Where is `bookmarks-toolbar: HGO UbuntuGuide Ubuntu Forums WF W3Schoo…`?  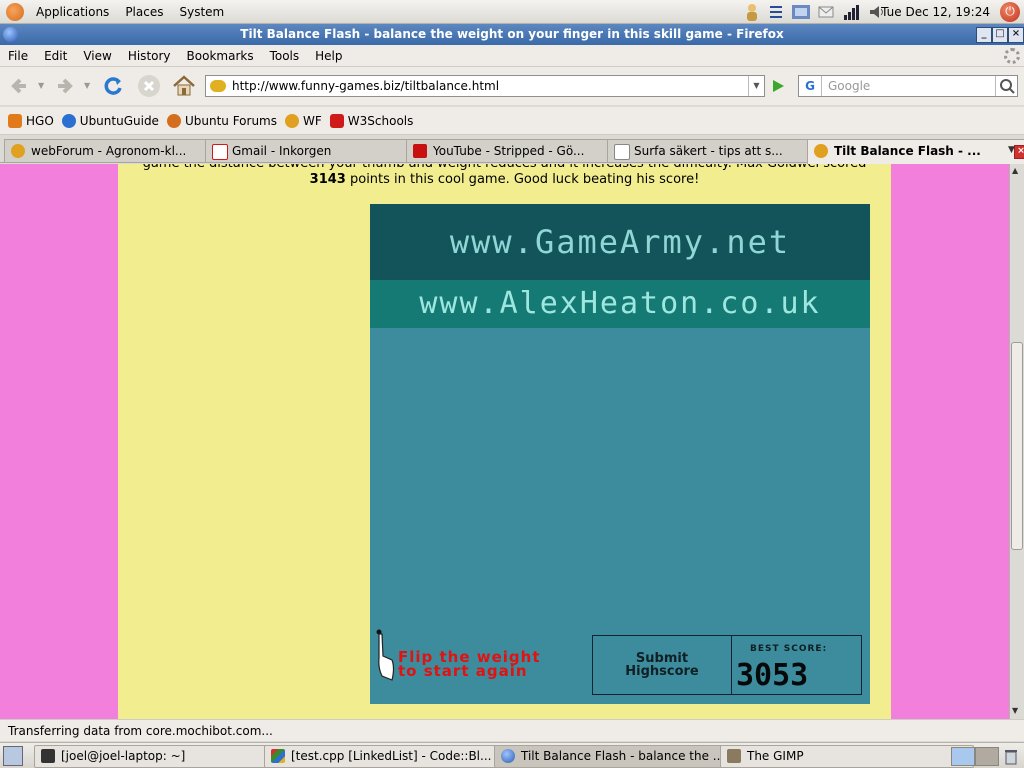
bookmarks-toolbar: HGO UbuntuGuide Ubuntu Forums WF W3Schoo… is located at coordinates (512, 121).